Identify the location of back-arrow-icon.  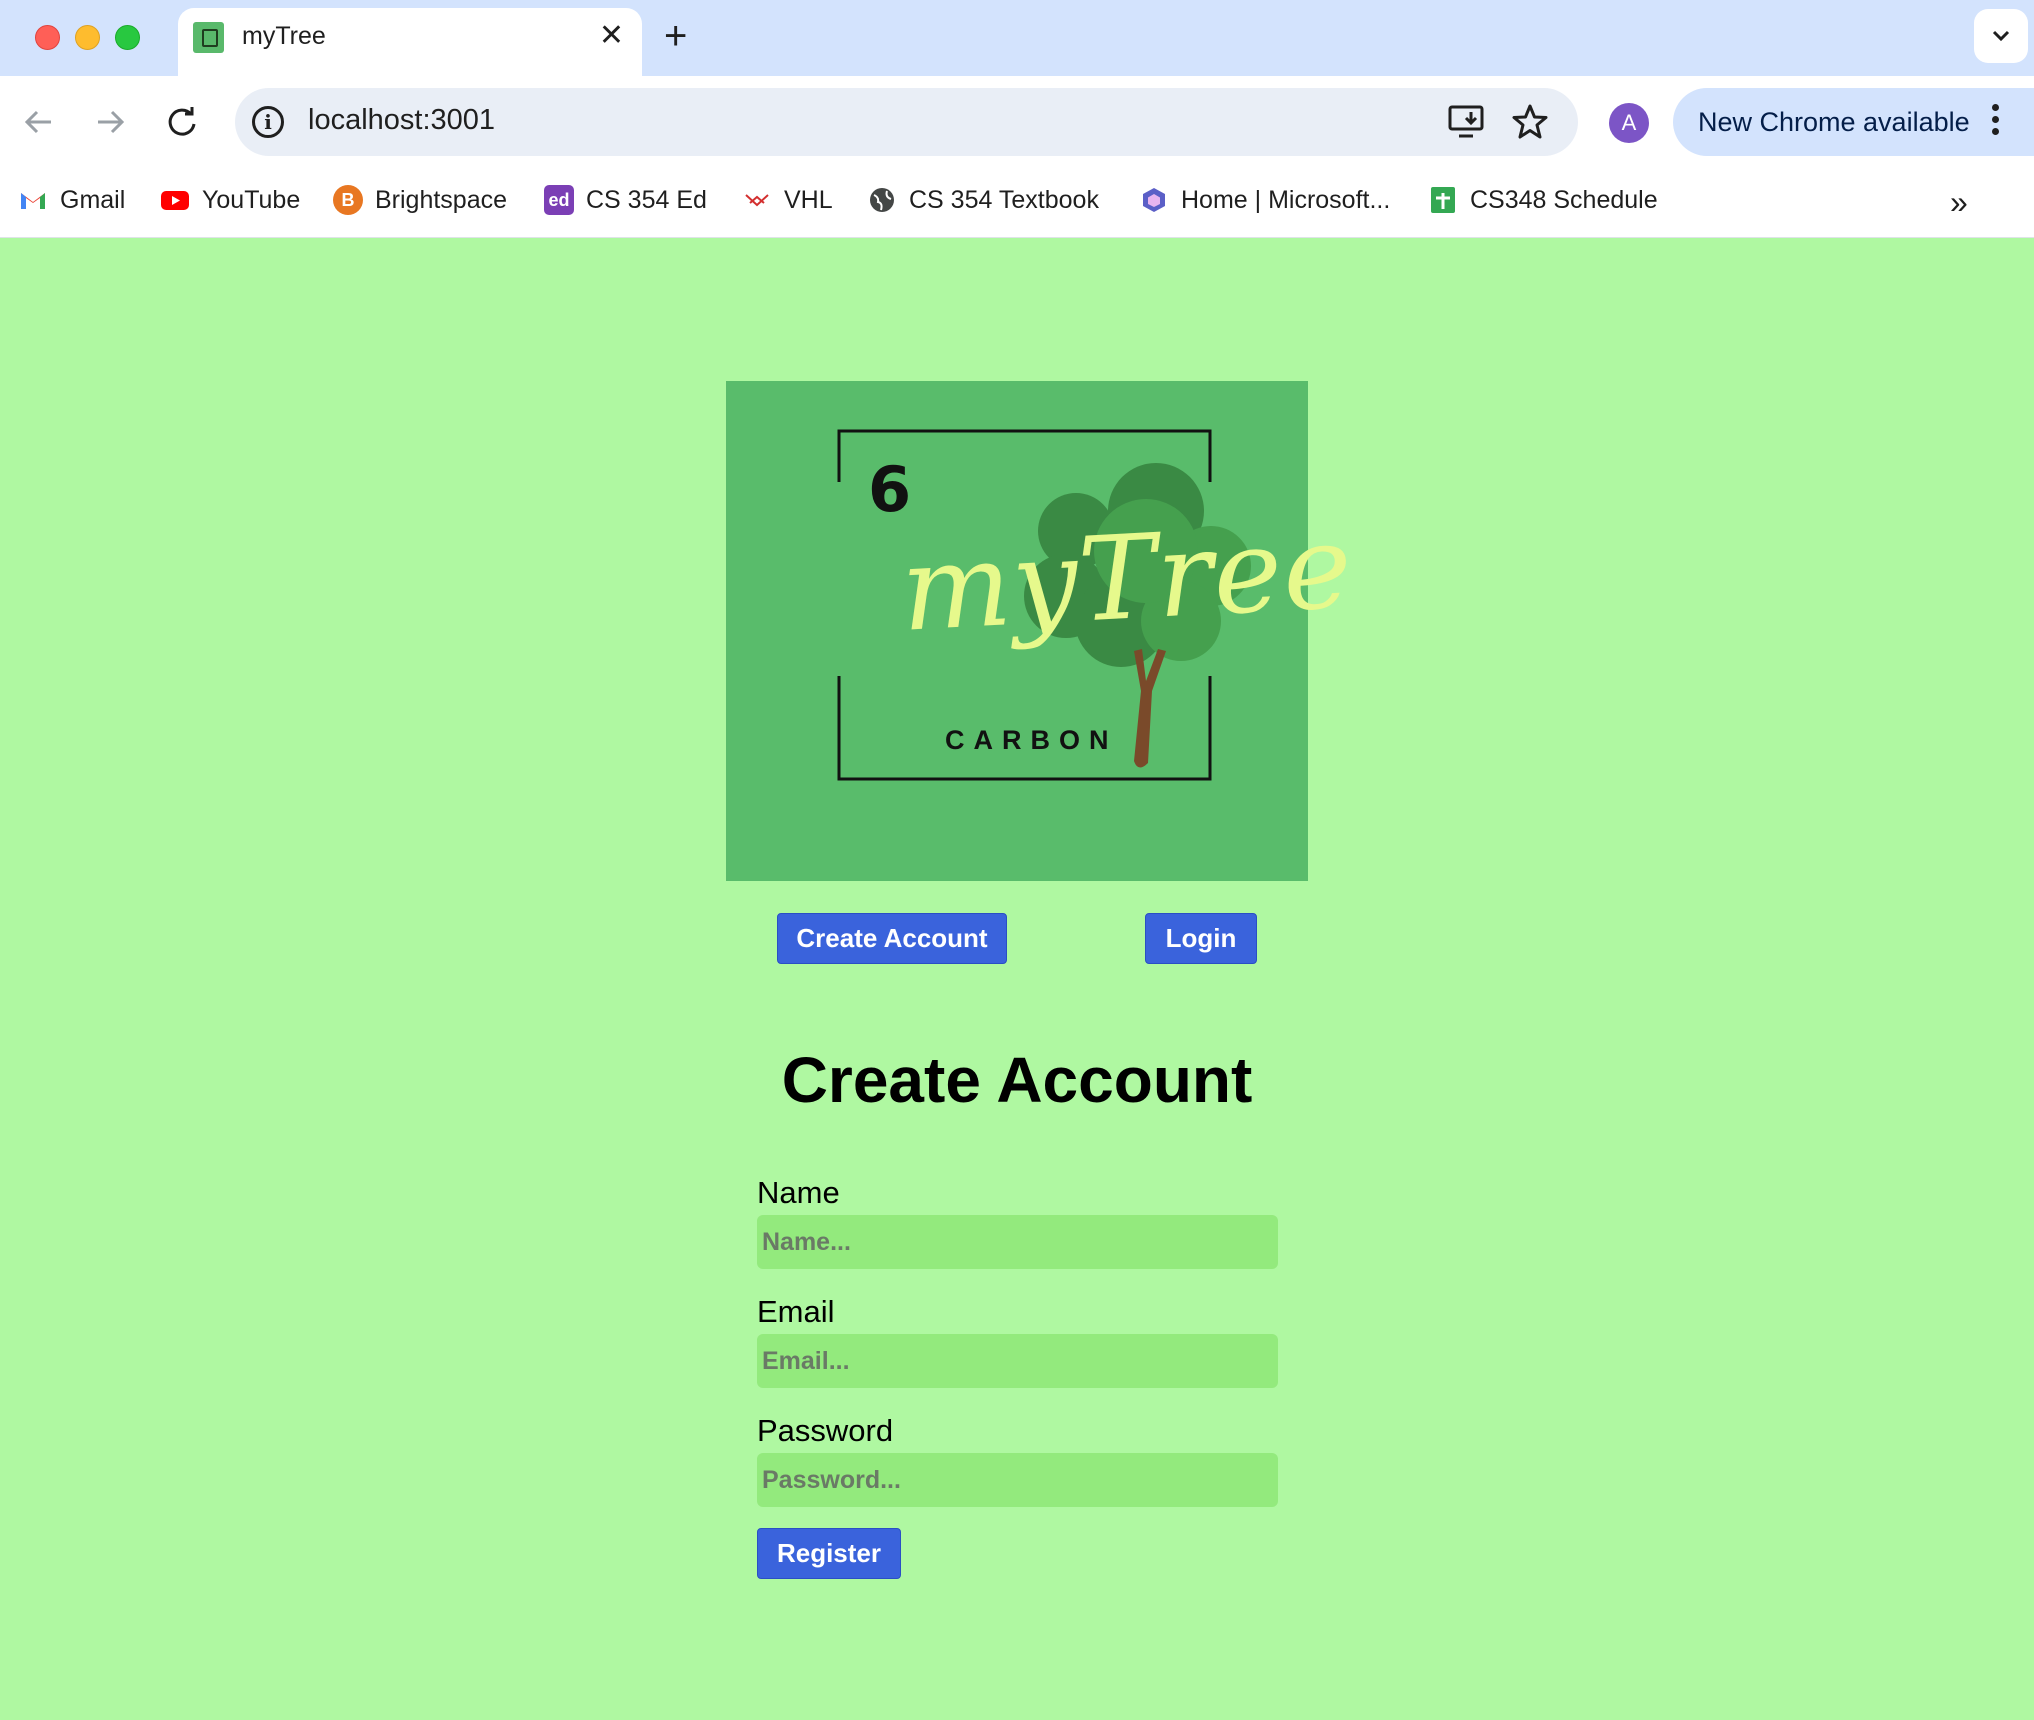
(39, 122).